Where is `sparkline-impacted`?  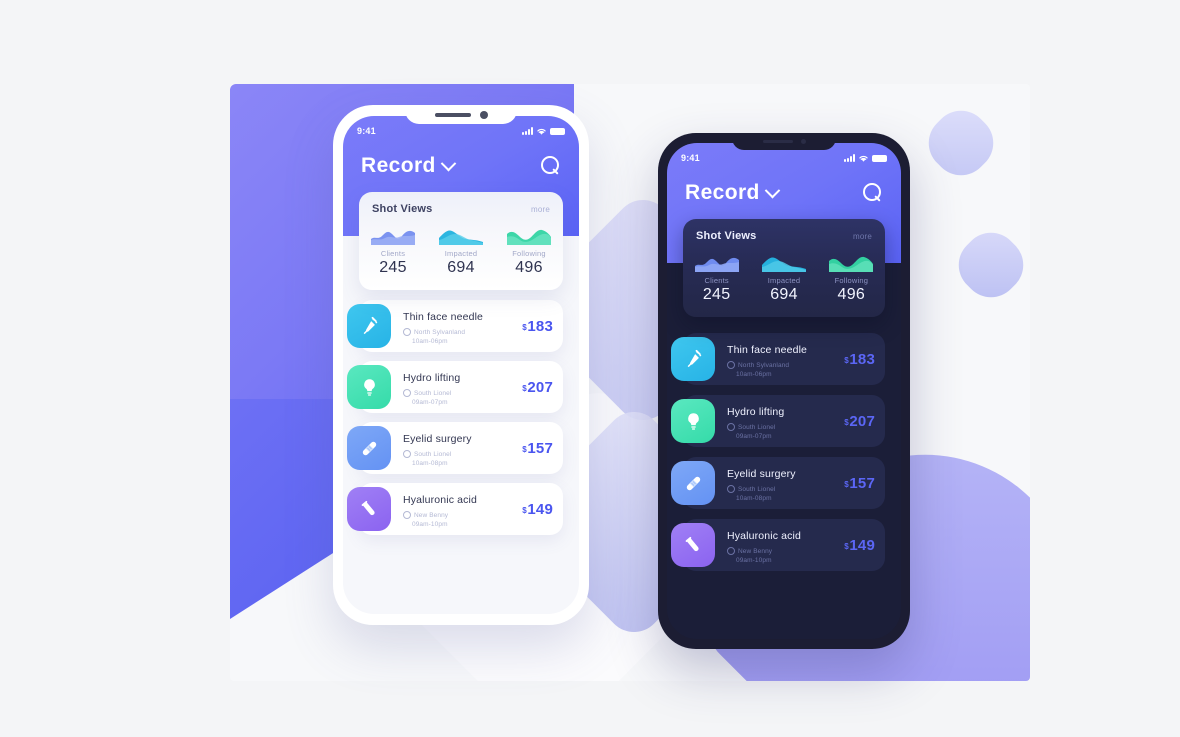
sparkline-impacted is located at coordinates (461, 237).